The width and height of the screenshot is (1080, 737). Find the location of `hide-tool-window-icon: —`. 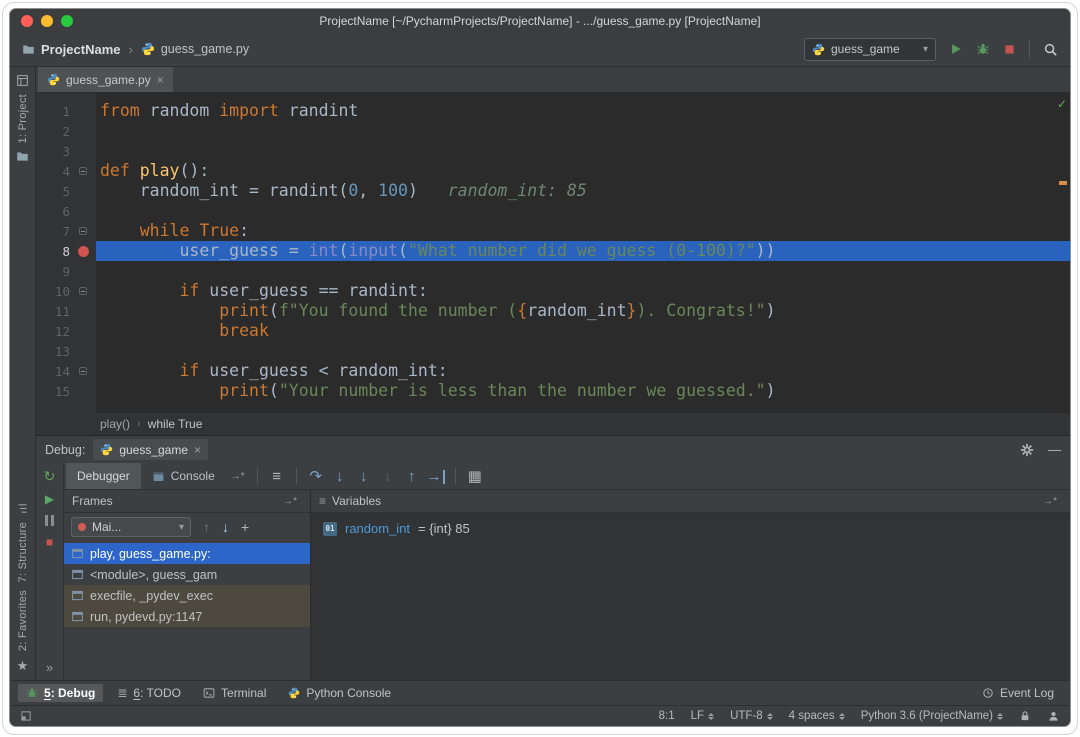

hide-tool-window-icon: — is located at coordinates (1054, 449).